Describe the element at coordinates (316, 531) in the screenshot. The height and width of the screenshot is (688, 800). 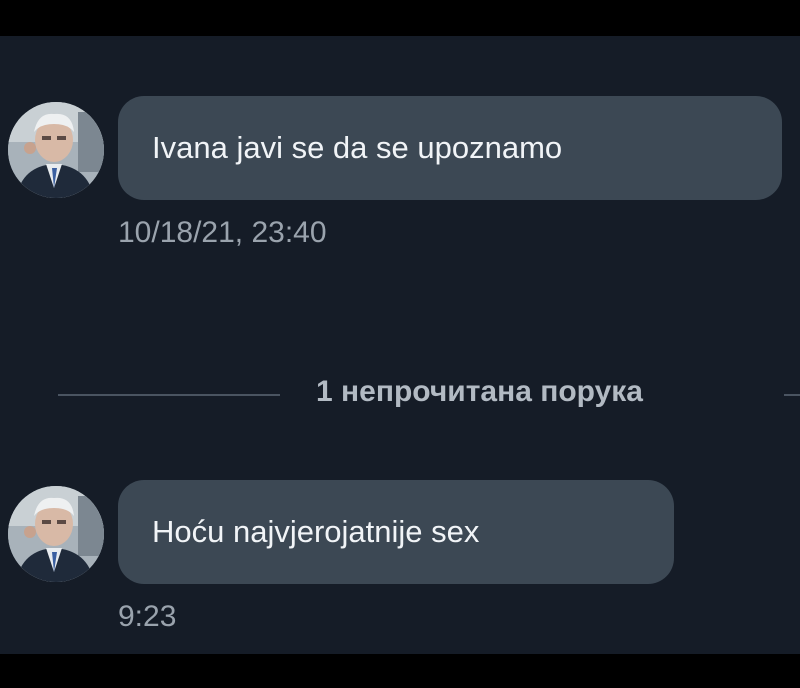
I see `message-text: Hoću najvjerojatnije sex` at that location.